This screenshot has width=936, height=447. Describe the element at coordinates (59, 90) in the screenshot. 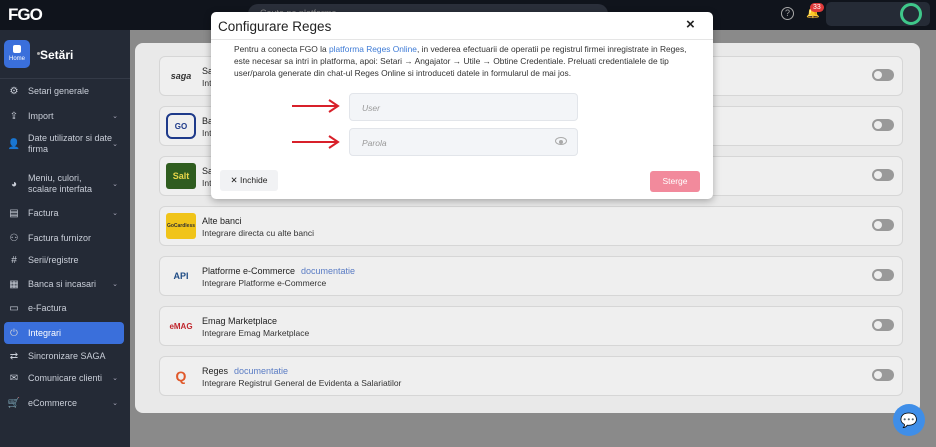

I see `sidebar-item-label: Setari generale` at that location.